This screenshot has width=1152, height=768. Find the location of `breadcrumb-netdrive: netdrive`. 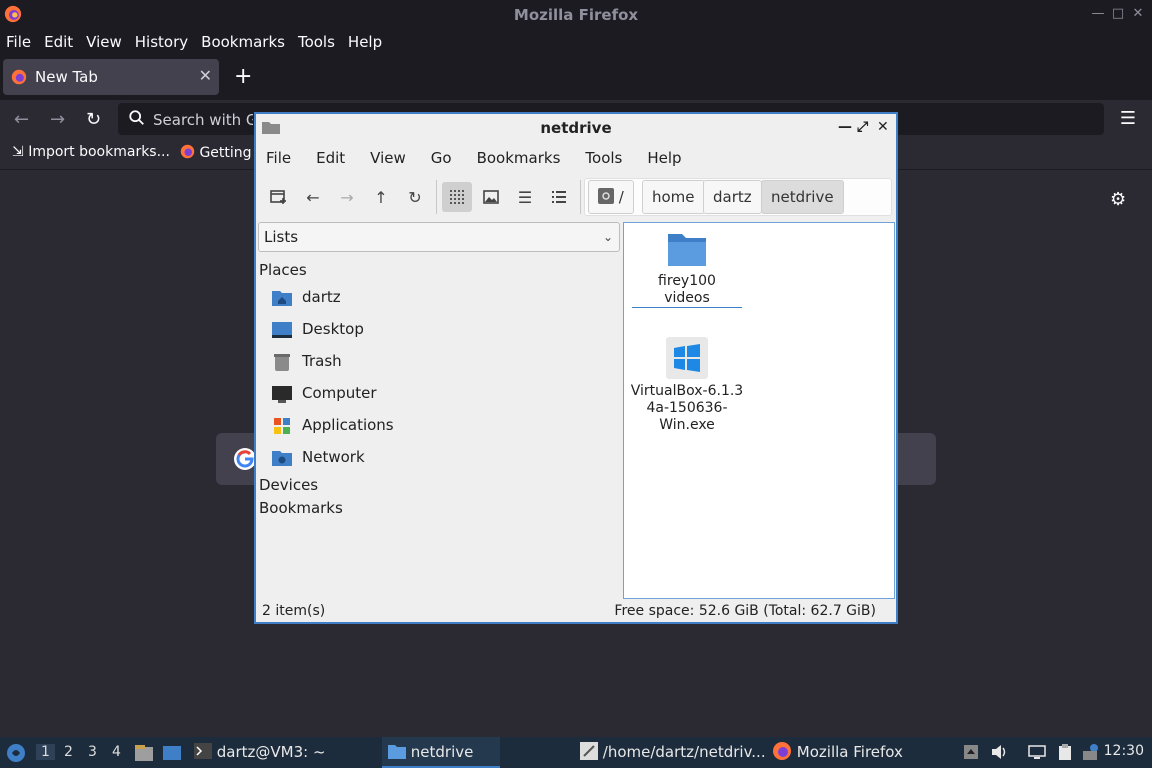

breadcrumb-netdrive: netdrive is located at coordinates (802, 197).